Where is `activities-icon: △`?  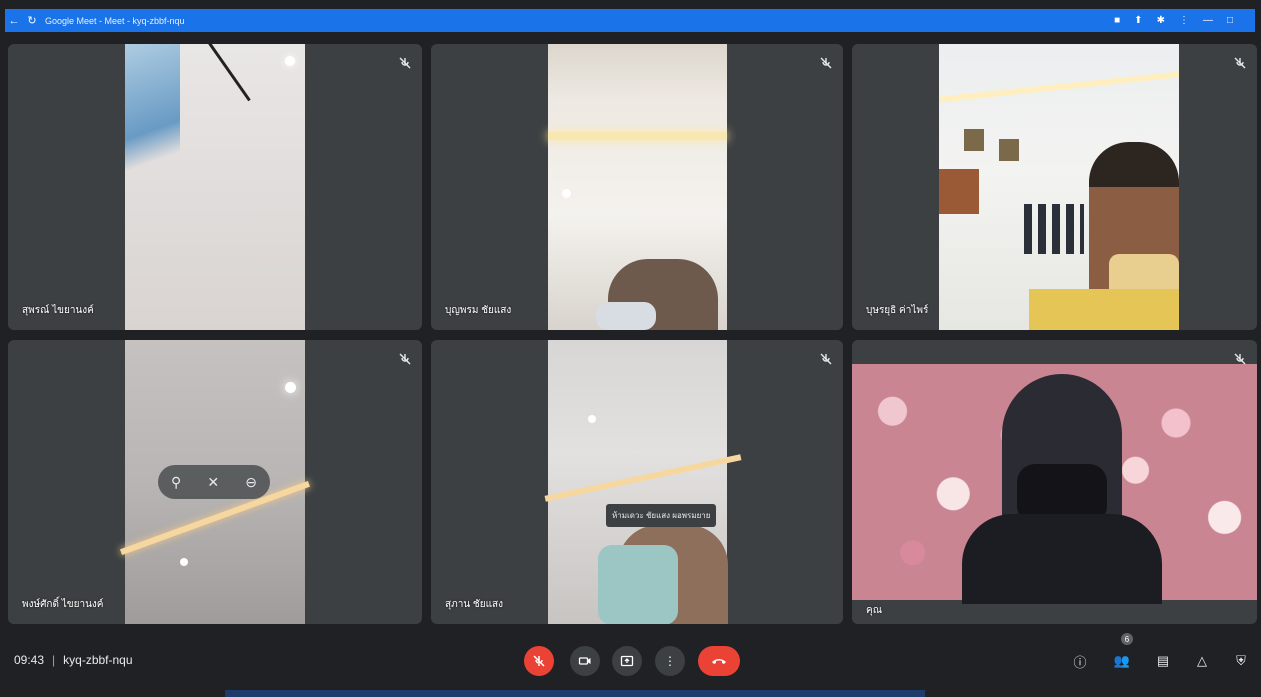
activities-icon: △ is located at coordinates (1202, 660).